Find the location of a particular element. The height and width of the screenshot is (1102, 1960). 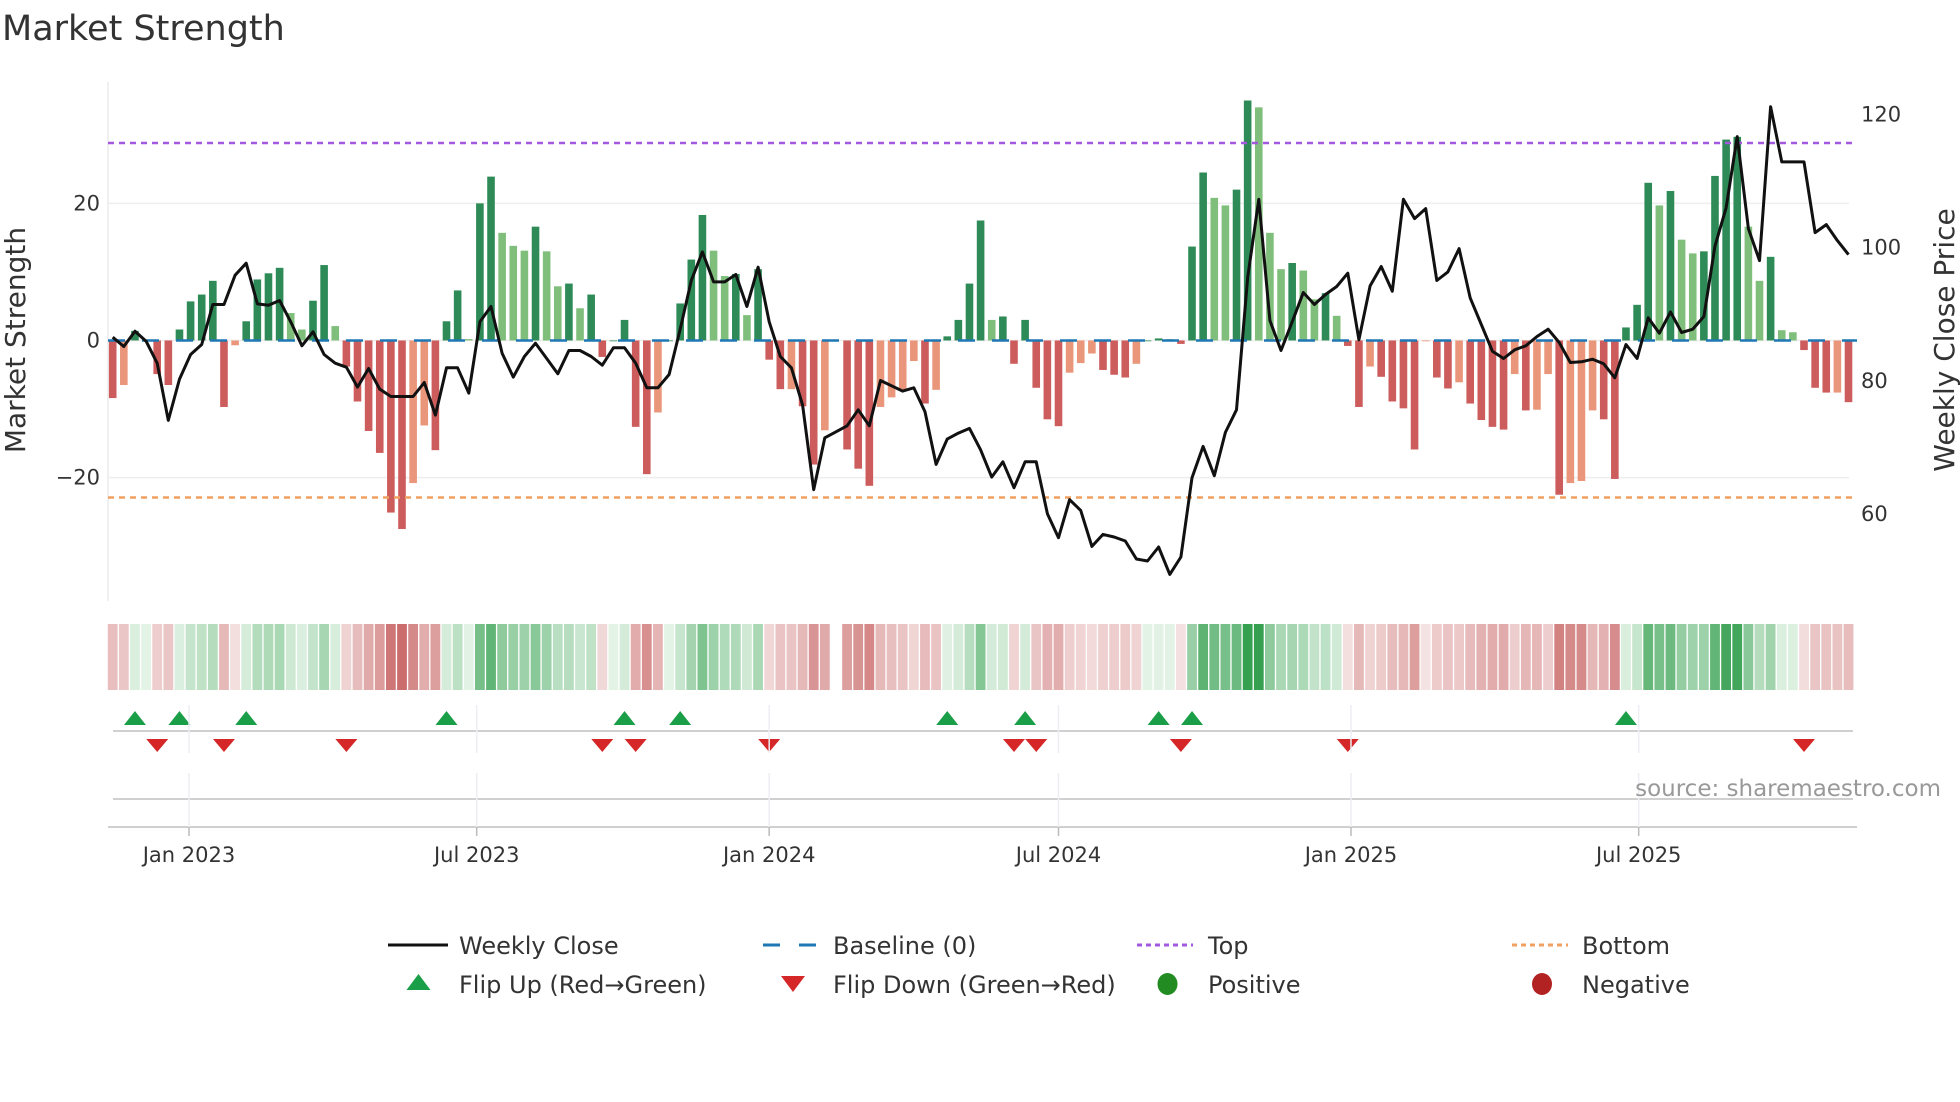

y-axis-title: Market Strength is located at coordinates (16, 340).